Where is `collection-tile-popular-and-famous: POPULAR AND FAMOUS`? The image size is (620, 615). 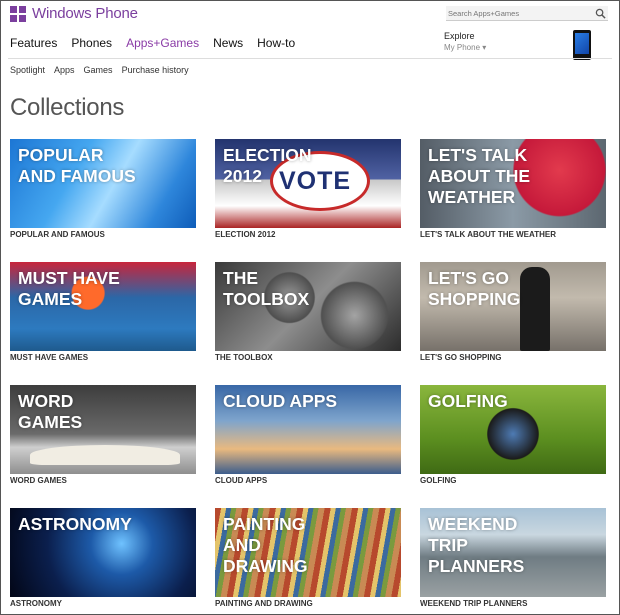
collection-tile-popular-and-famous: POPULAR AND FAMOUS is located at coordinates (103, 183).